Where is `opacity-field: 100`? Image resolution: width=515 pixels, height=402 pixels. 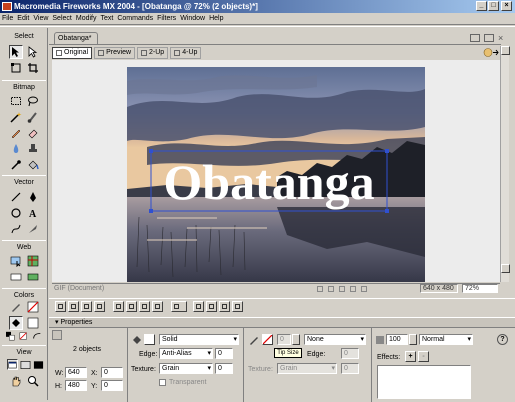 opacity-field: 100 is located at coordinates (397, 339).